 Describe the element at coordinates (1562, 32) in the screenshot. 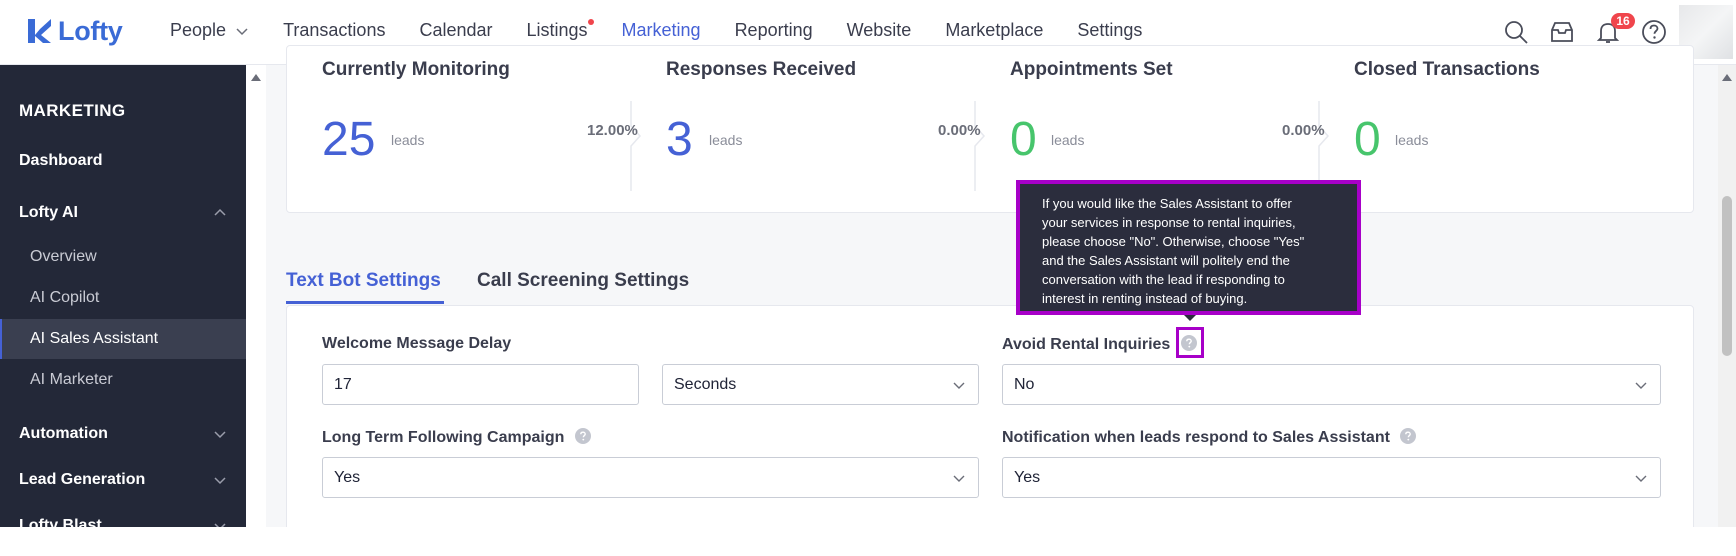

I see `inbox-icon` at that location.